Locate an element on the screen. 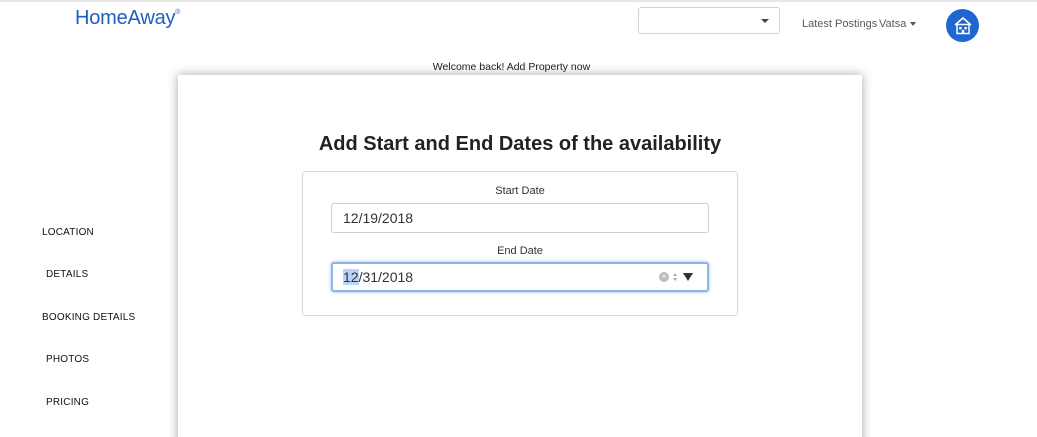  header-select is located at coordinates (709, 20).